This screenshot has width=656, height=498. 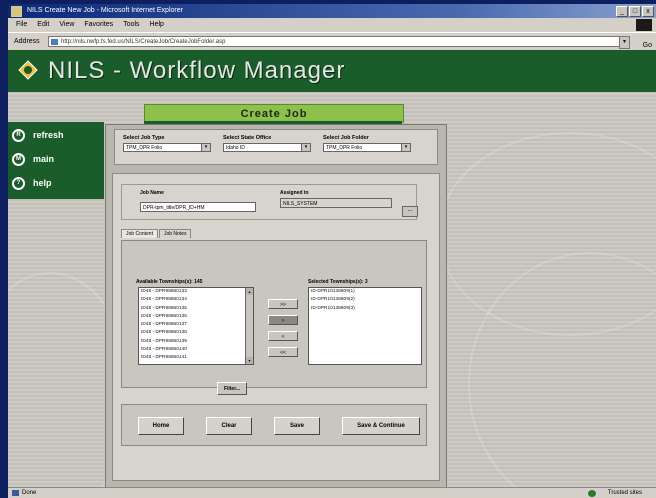 I want to click on ie-icon, so click(x=16, y=11).